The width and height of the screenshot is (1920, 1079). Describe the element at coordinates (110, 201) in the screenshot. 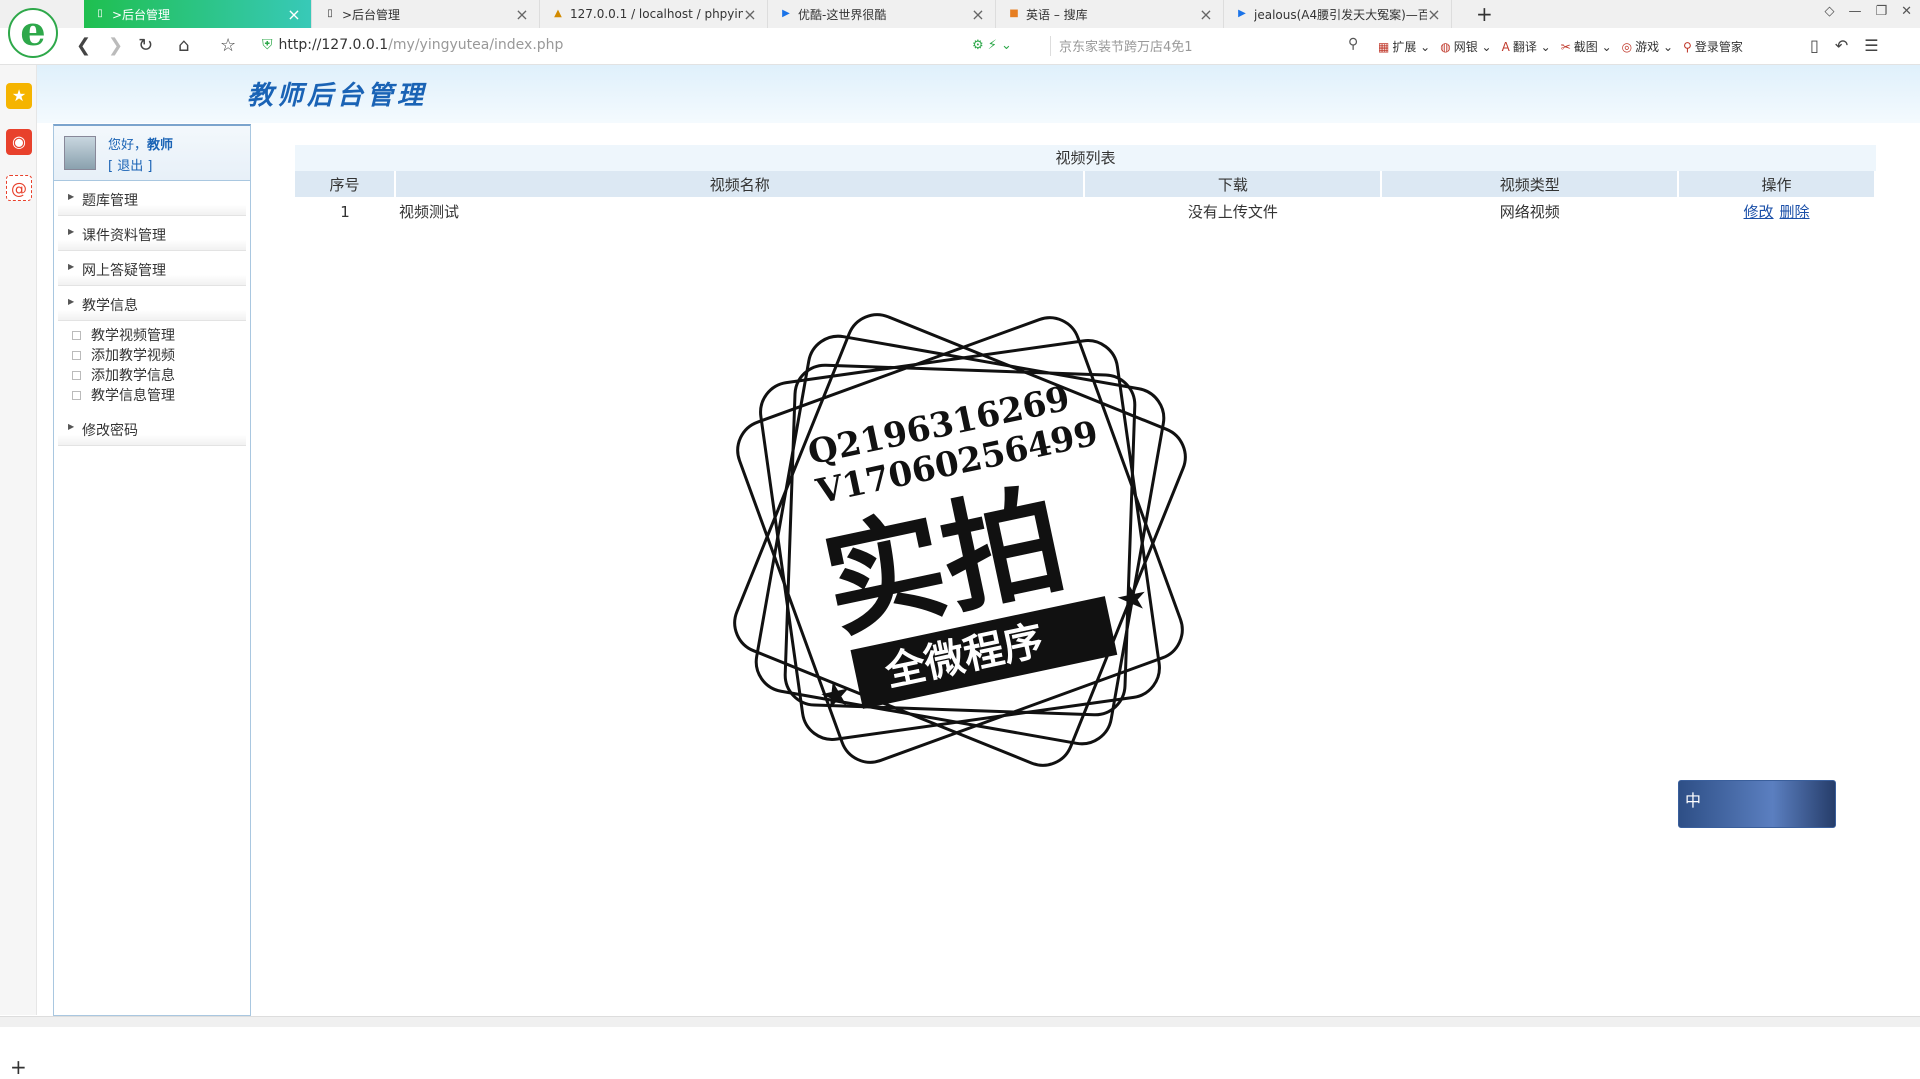

I see `sidebar-item-label: 题库管理` at that location.